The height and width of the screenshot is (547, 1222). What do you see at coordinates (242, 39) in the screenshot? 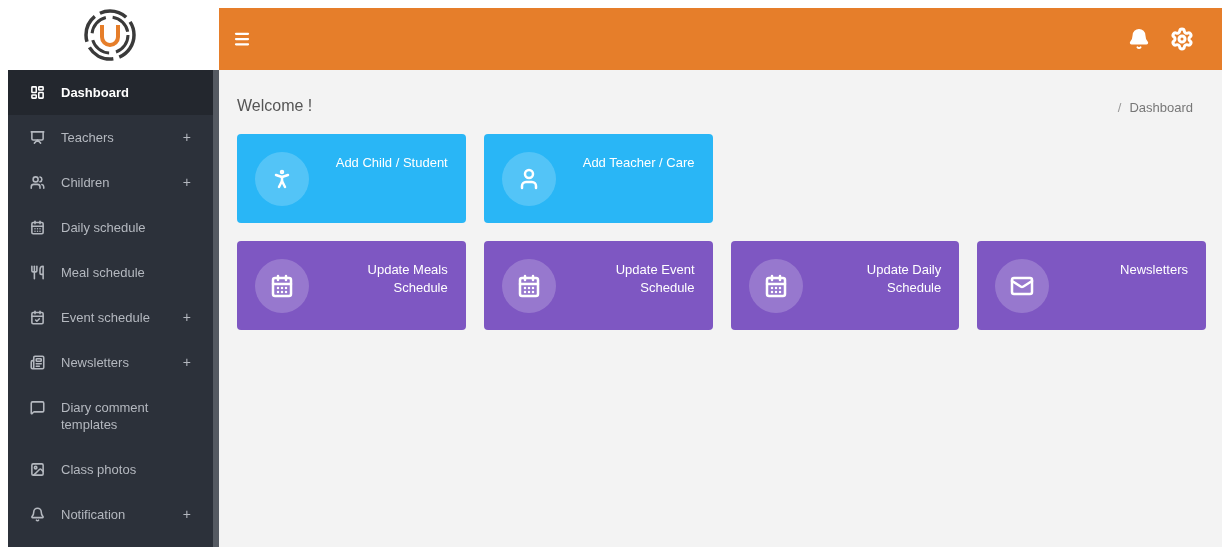
I see `menu-icon` at bounding box center [242, 39].